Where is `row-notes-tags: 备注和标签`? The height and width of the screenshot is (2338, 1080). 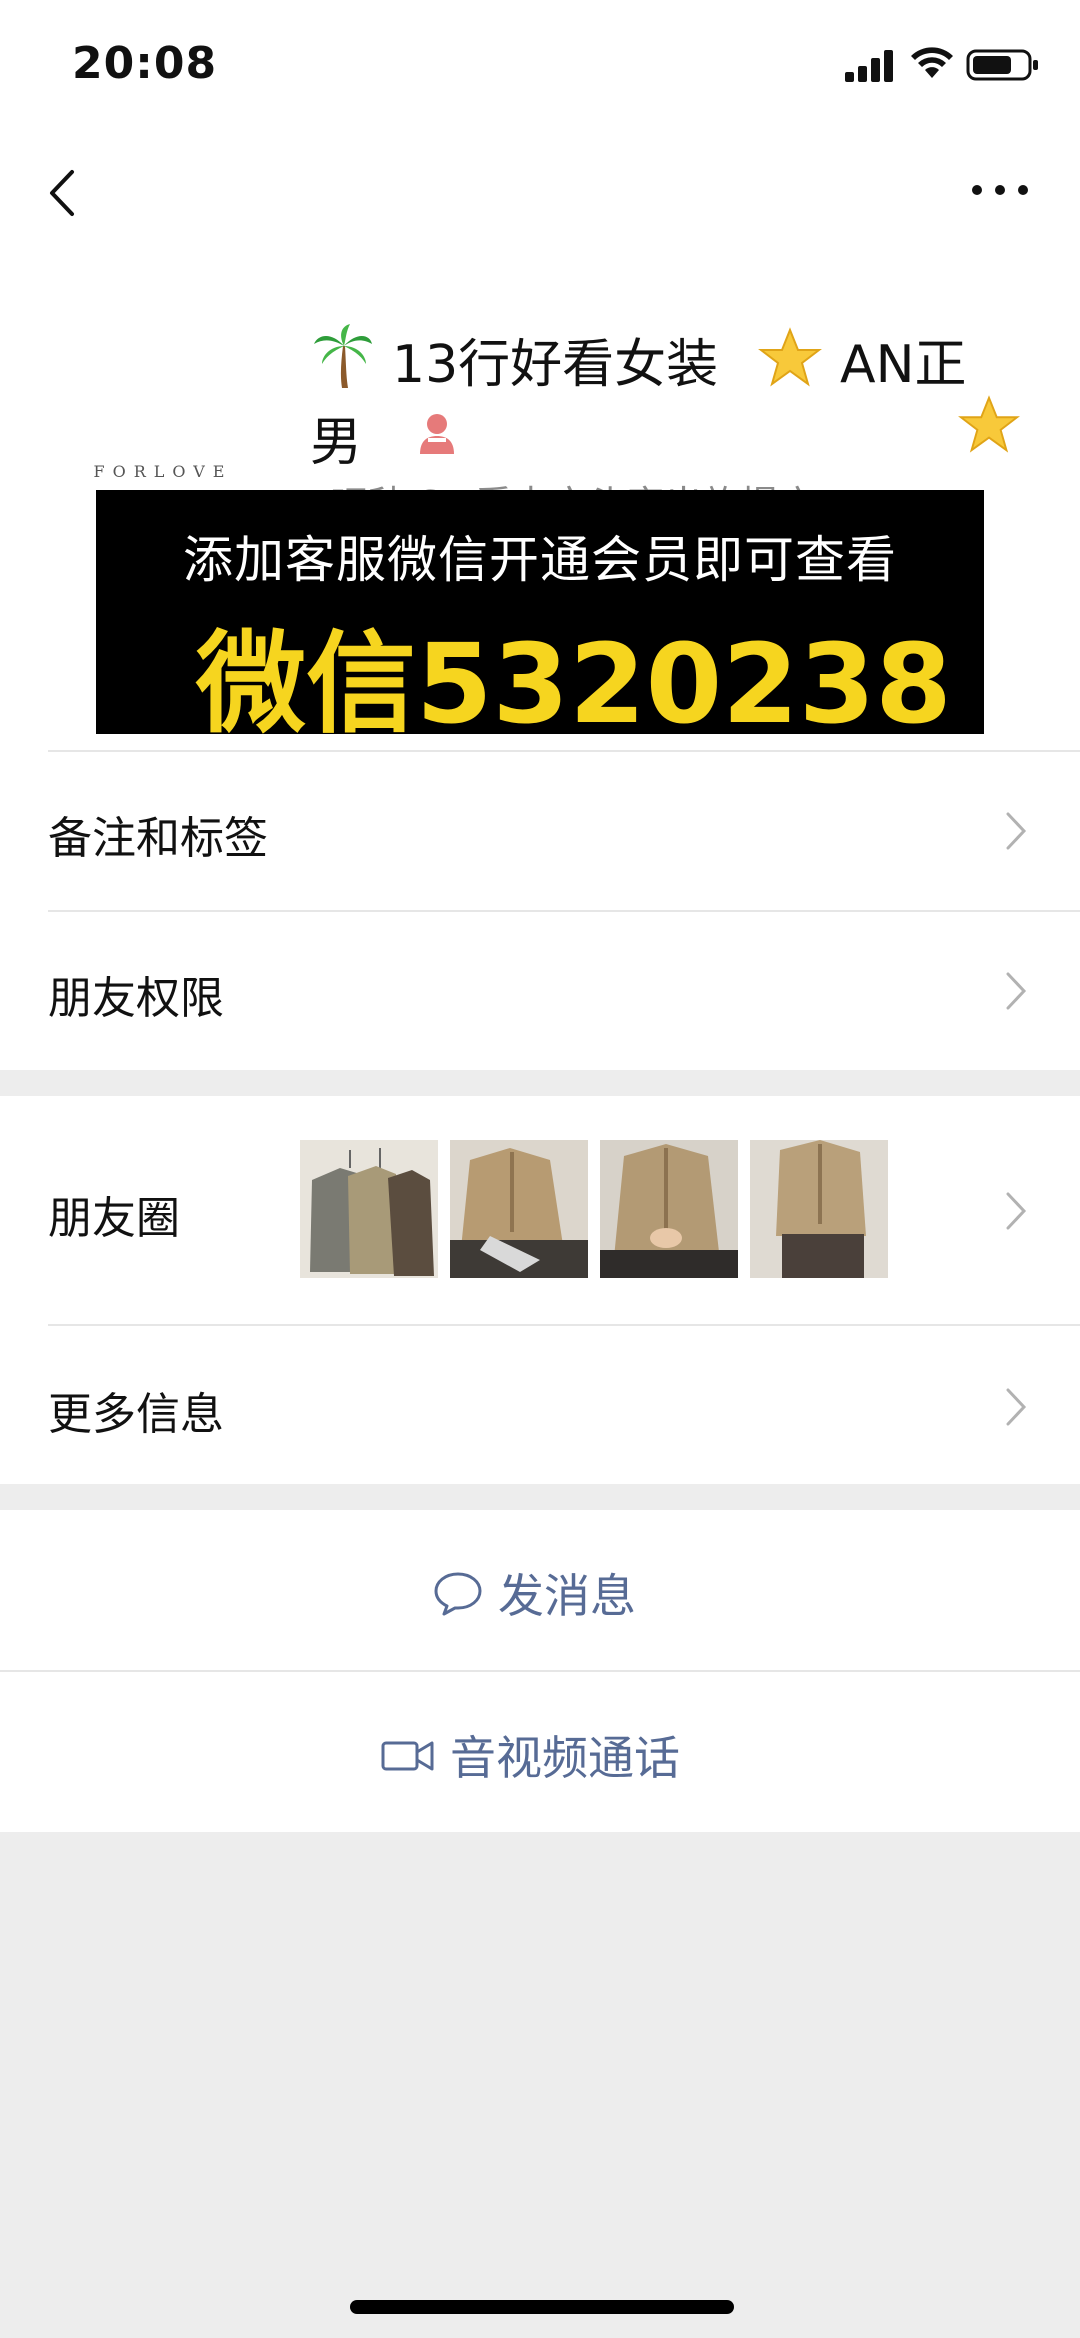 row-notes-tags: 备注和标签 is located at coordinates (540, 830).